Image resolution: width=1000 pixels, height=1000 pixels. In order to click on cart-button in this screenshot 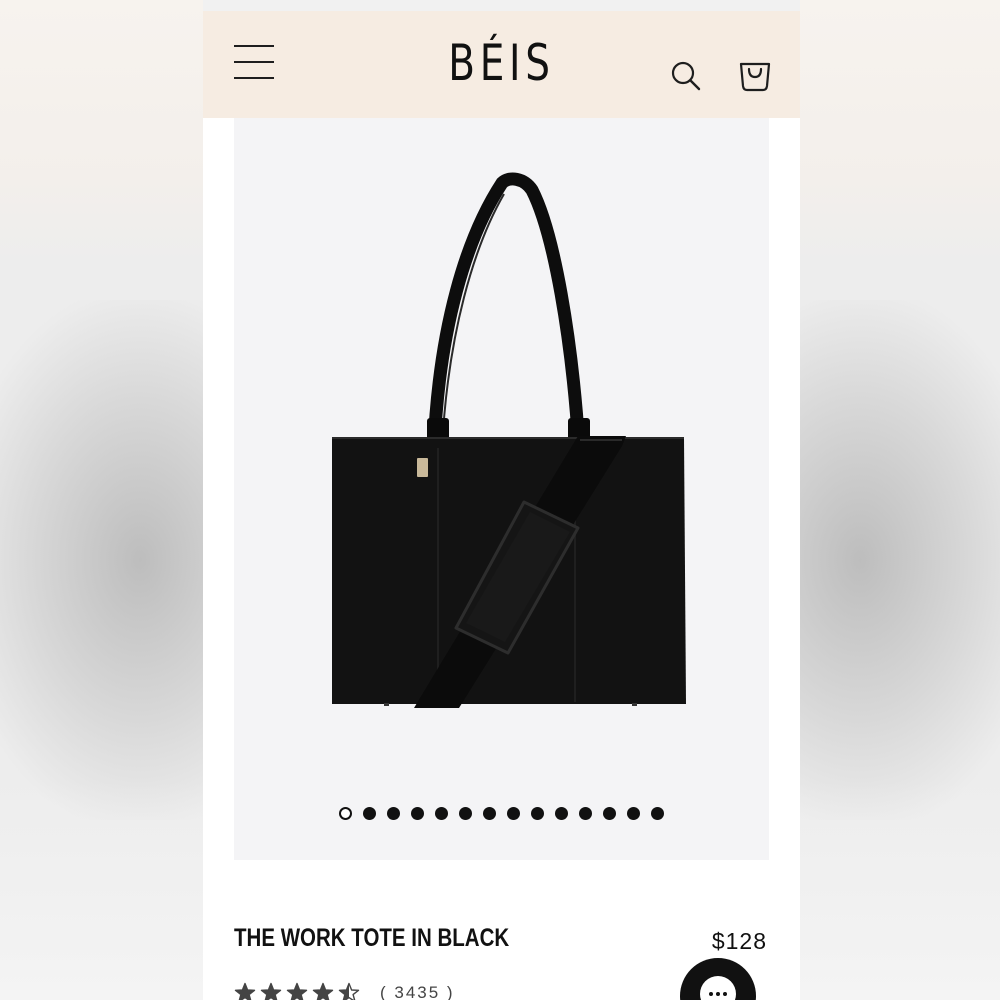, I will do `click(755, 75)`.